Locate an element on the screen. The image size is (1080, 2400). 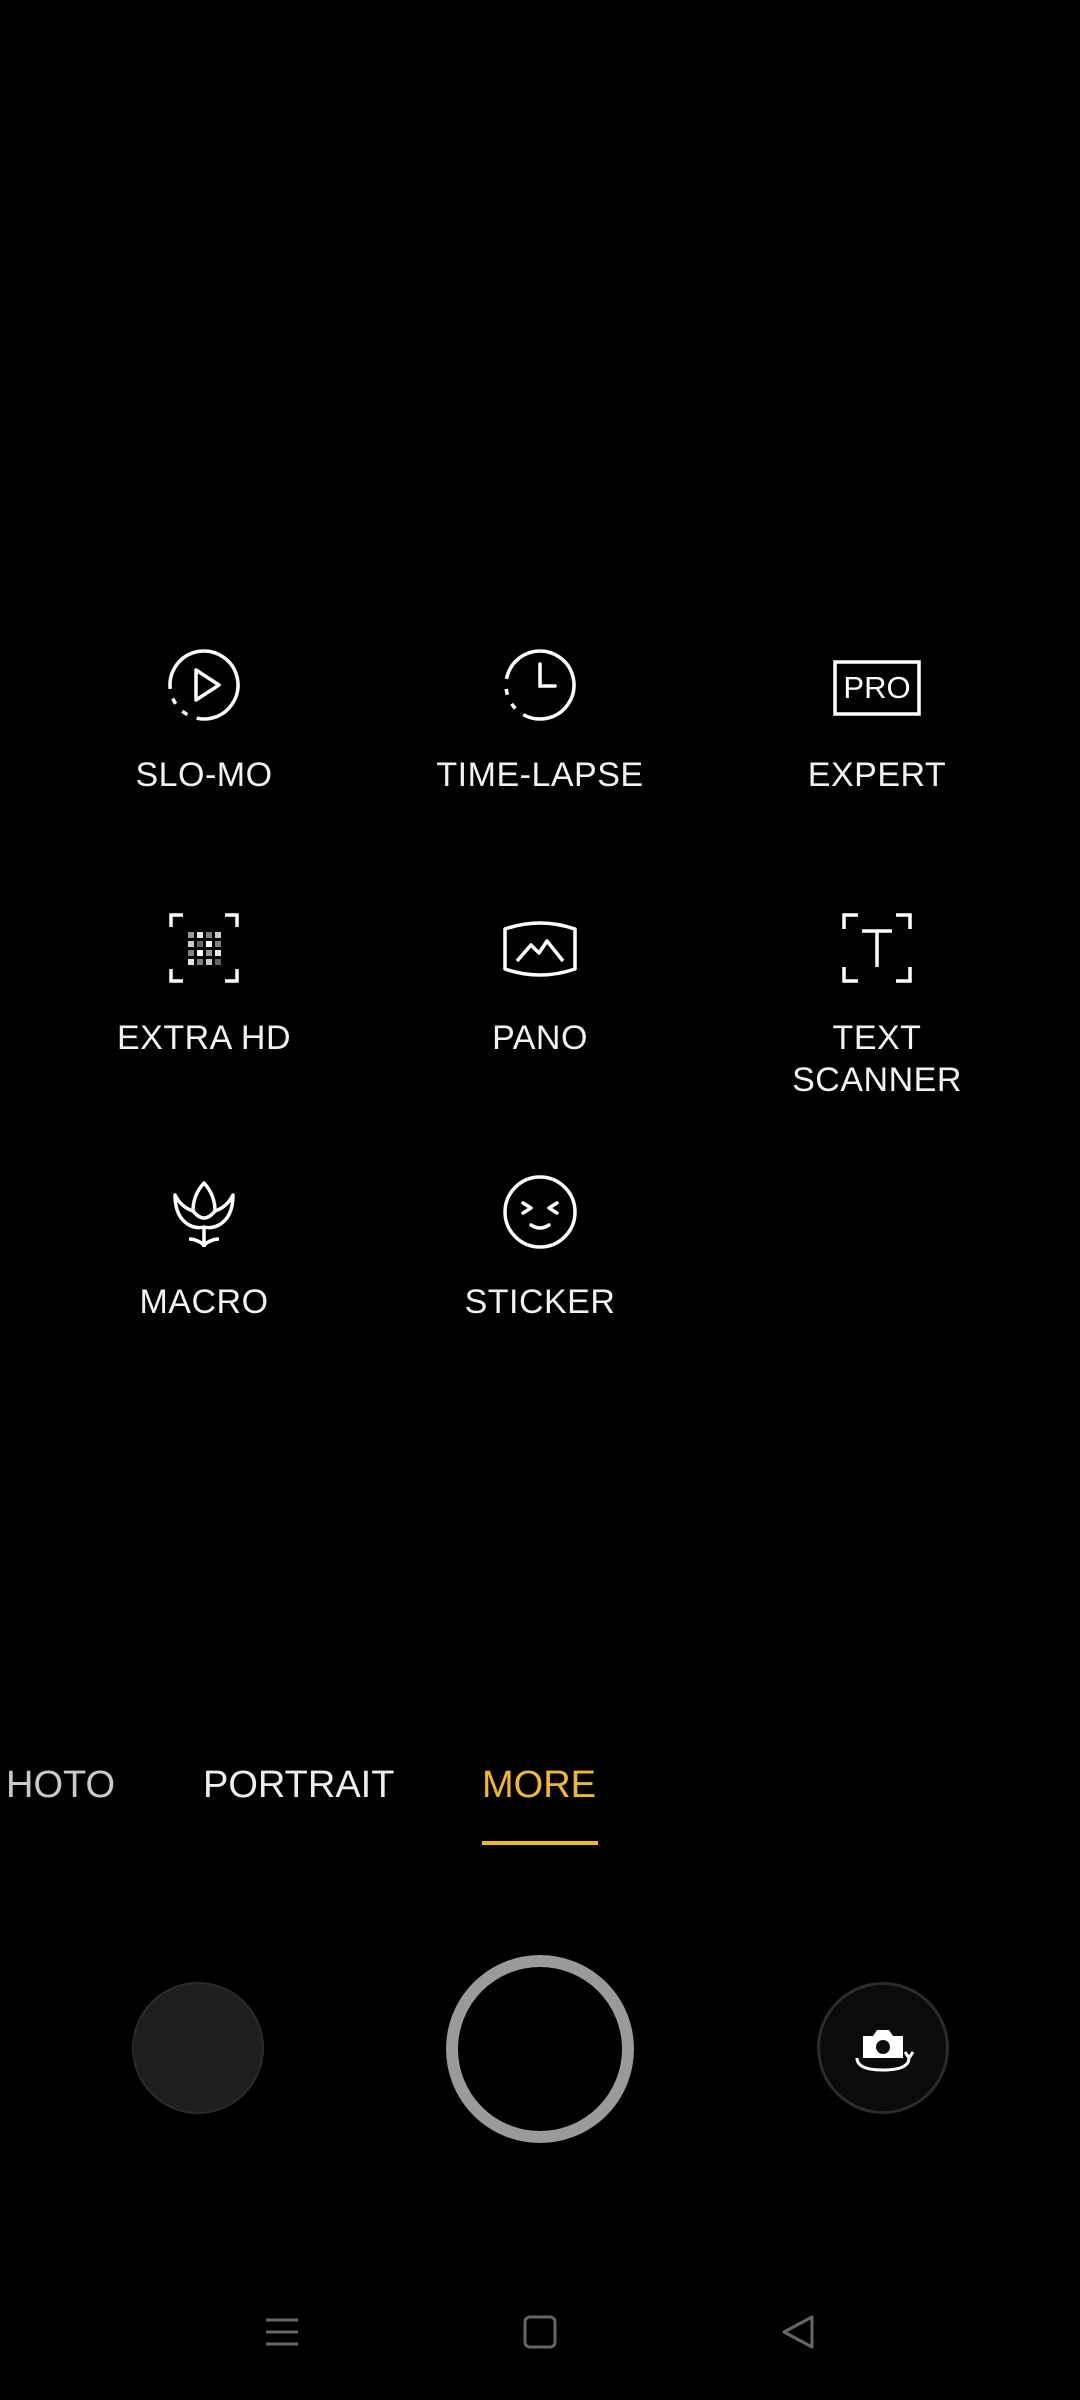
nav-menu-button is located at coordinates (282, 2332).